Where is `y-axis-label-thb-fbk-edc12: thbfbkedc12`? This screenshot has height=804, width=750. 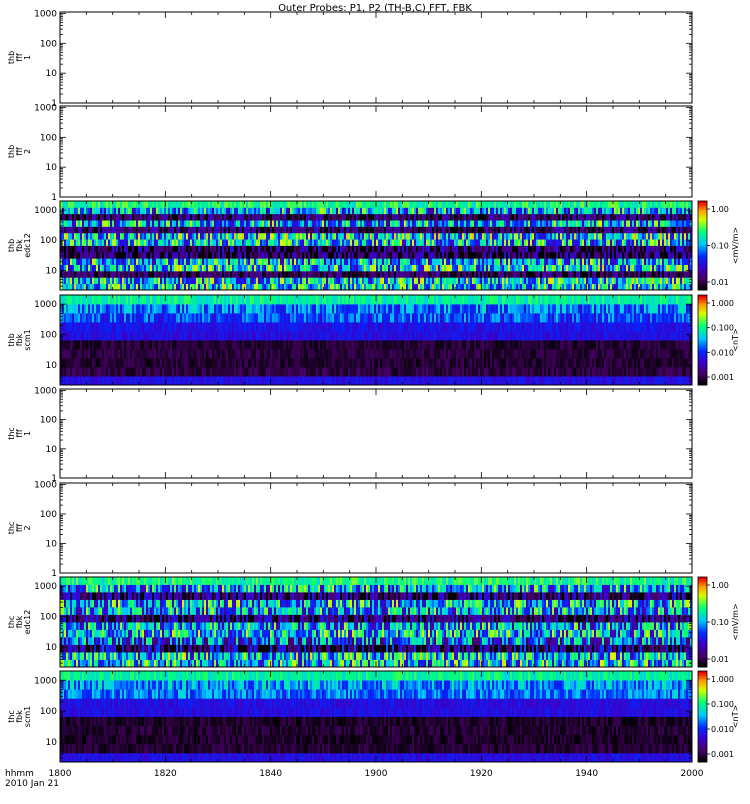 y-axis-label-thb-fbk-edc12: thbfbkedc12 is located at coordinates (19, 245).